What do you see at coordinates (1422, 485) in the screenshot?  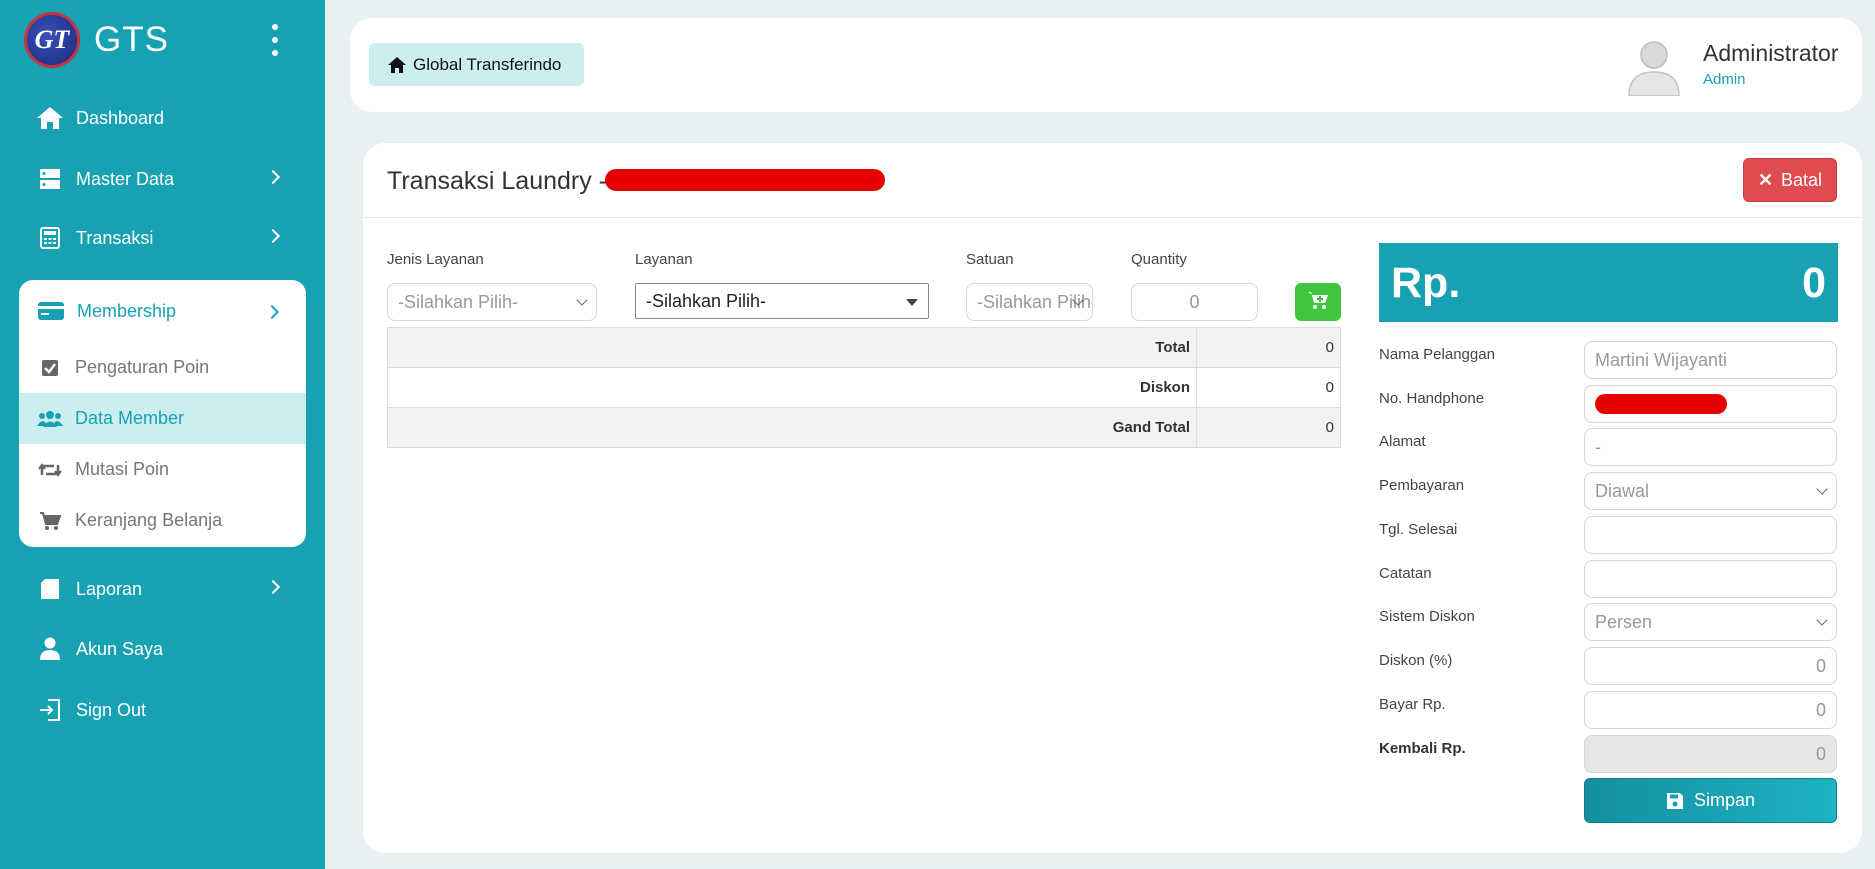 I see `pembayaran-label: Pembayaran` at bounding box center [1422, 485].